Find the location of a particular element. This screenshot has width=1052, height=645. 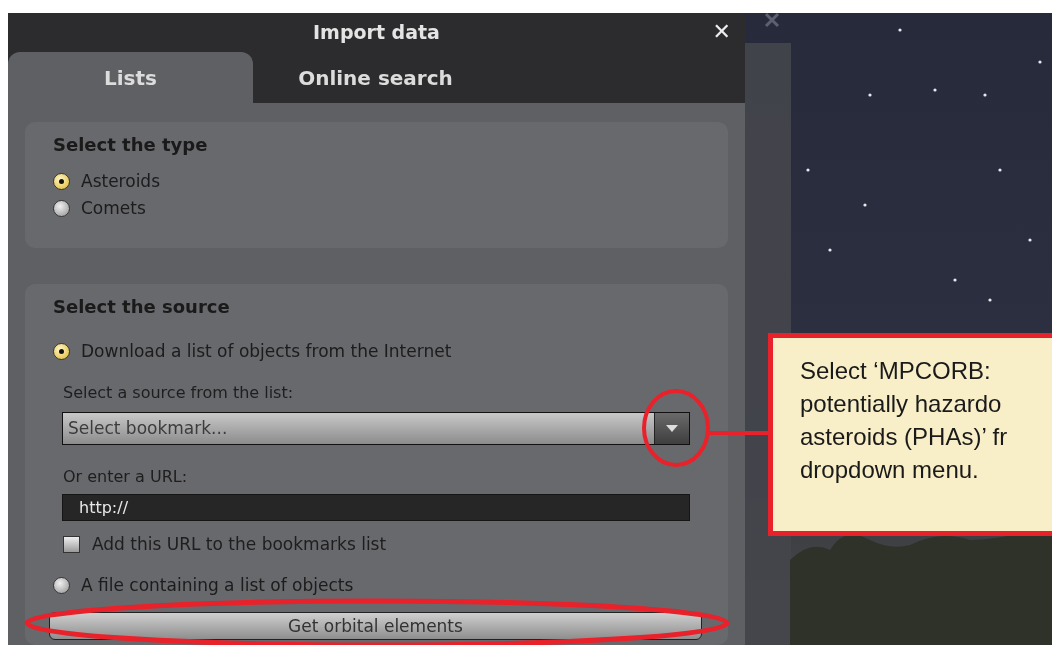

get-orbital-elements-button: Get orbital elements is located at coordinates (375, 626).